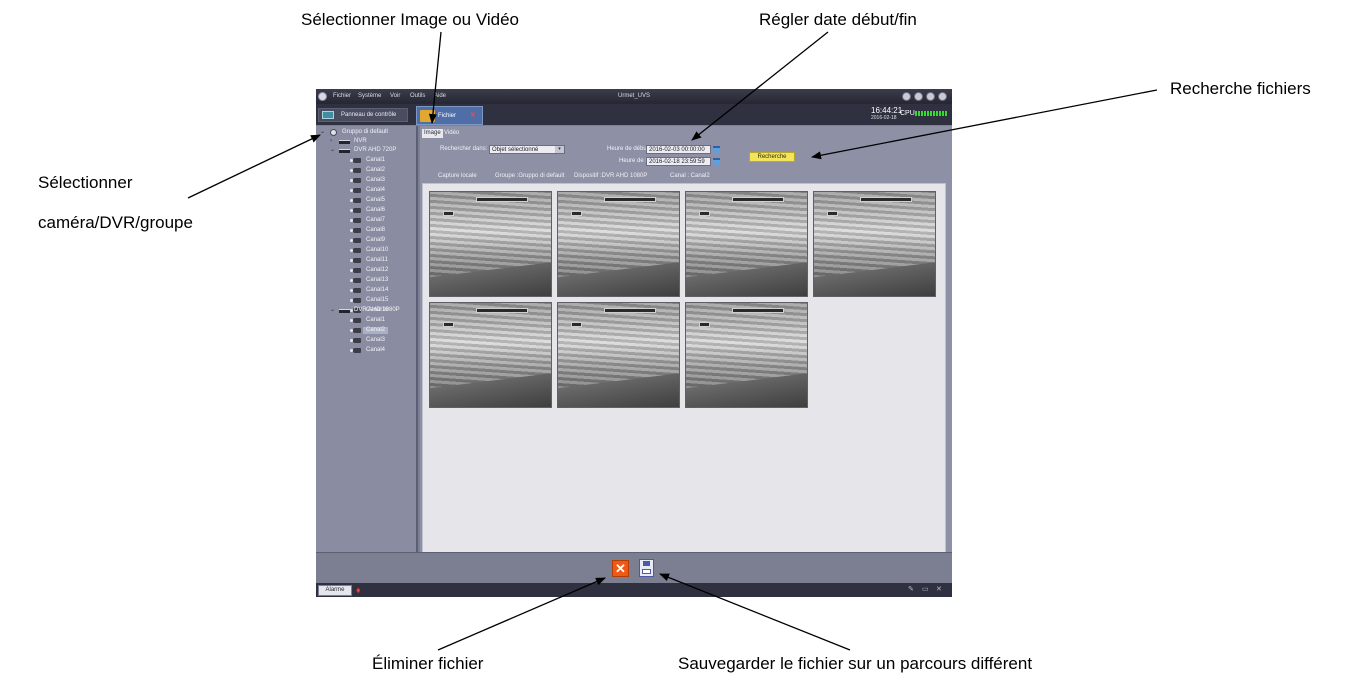 This screenshot has width=1372, height=681. What do you see at coordinates (646, 571) in the screenshot?
I see `save-icon-label` at bounding box center [646, 571].